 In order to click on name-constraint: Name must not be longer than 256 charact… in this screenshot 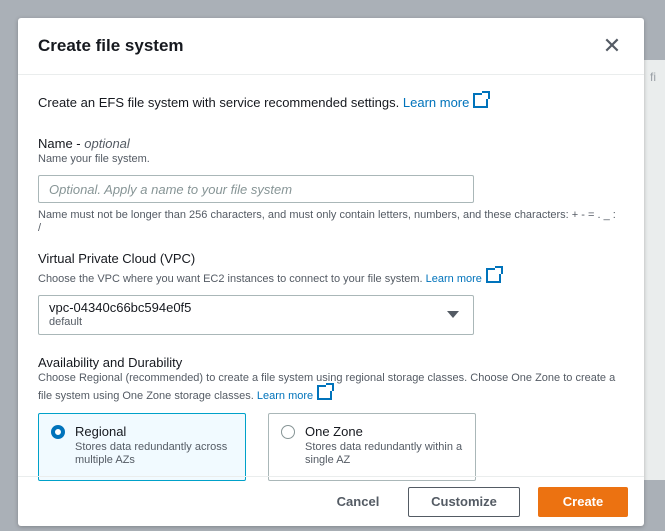, I will do `click(327, 221)`.